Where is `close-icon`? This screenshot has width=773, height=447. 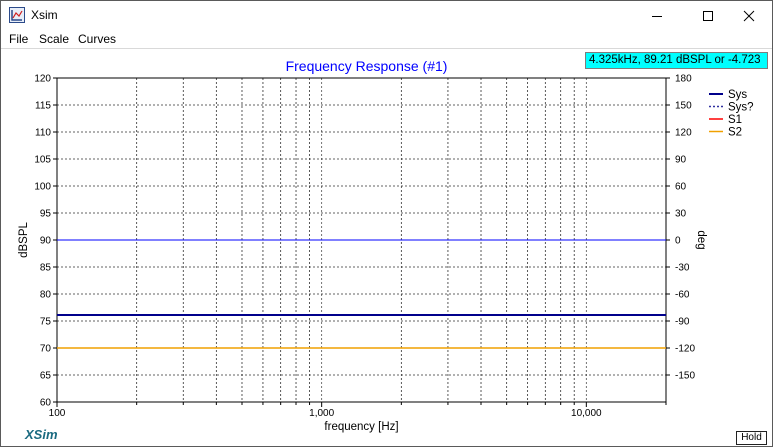
close-icon is located at coordinates (749, 15).